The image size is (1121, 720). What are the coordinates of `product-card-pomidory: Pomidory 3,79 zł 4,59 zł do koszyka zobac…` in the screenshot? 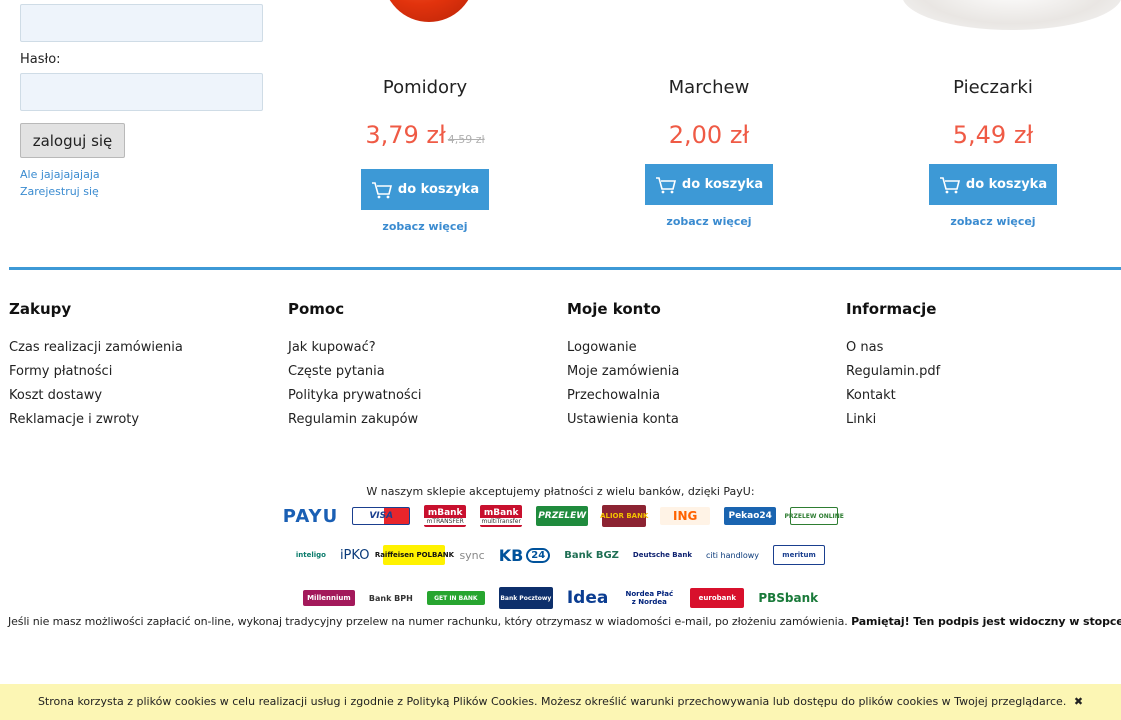 It's located at (425, 154).